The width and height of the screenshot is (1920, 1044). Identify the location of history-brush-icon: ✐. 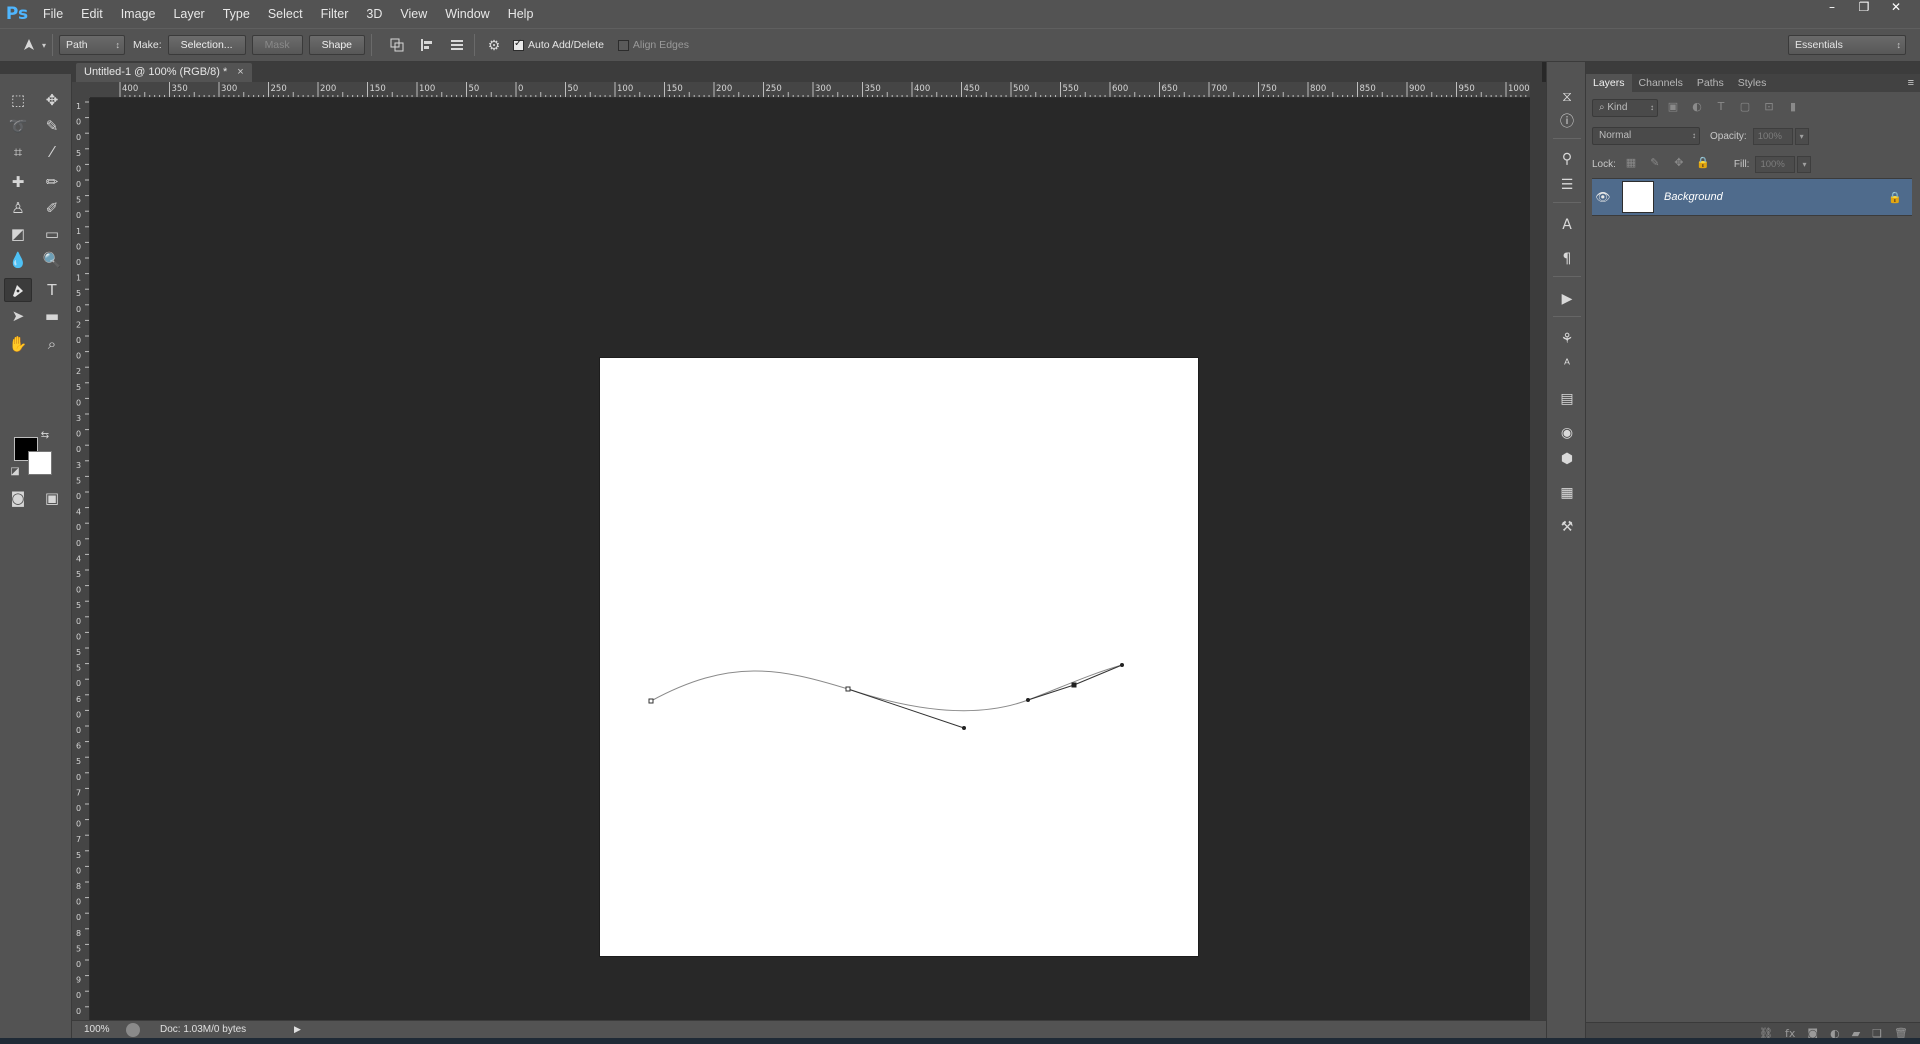
(52, 208).